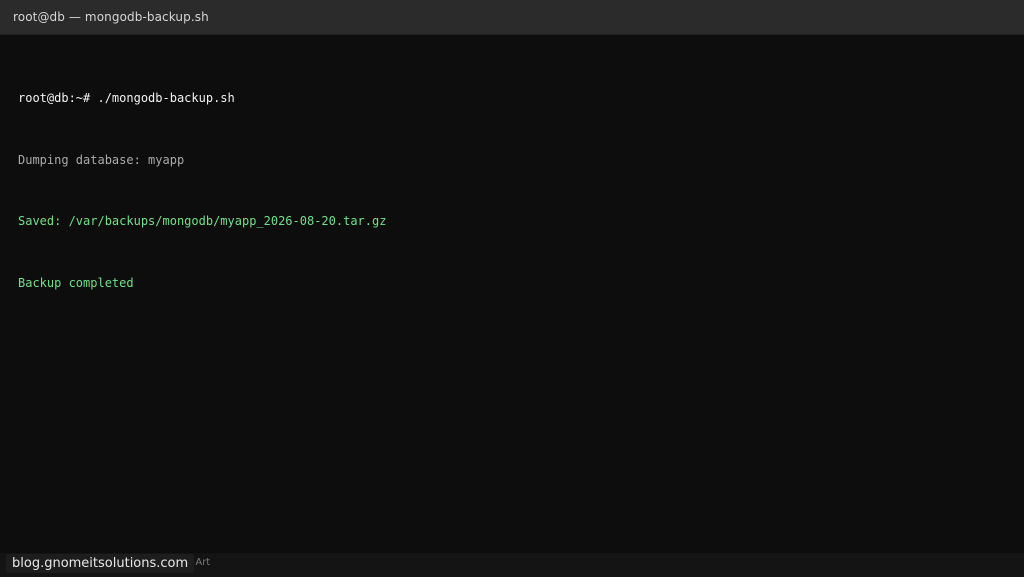  What do you see at coordinates (111, 17) in the screenshot?
I see `window-title: root@db — mongodb-backup.sh` at bounding box center [111, 17].